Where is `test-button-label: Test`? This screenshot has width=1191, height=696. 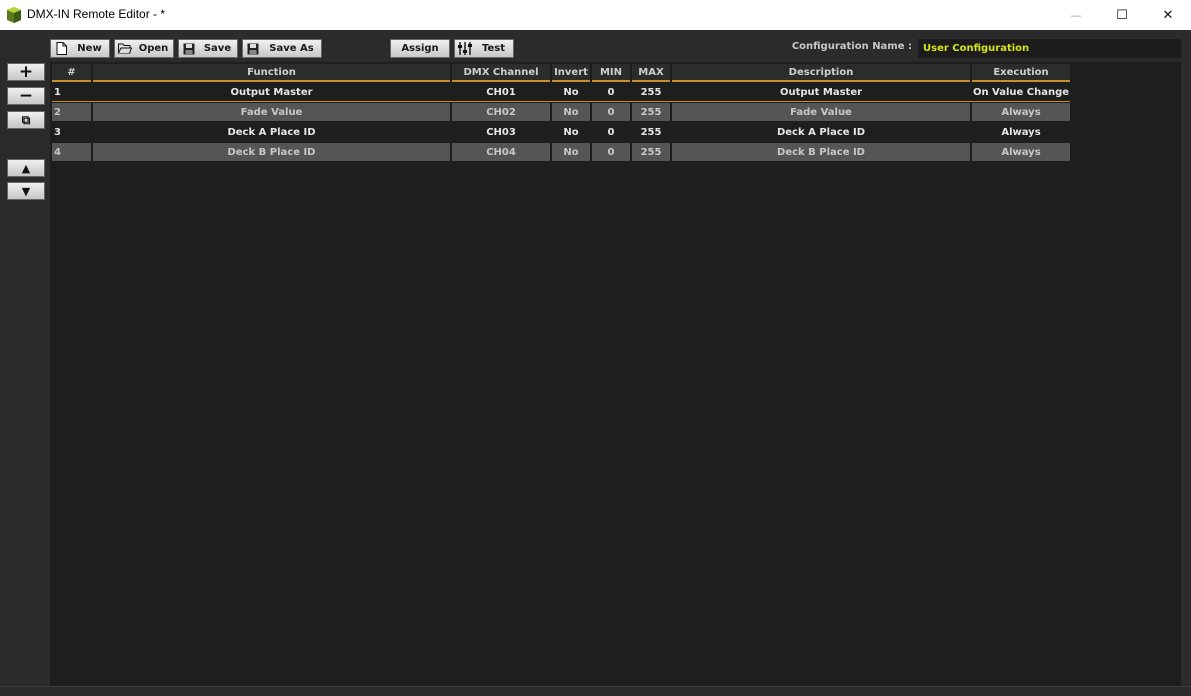 test-button-label: Test is located at coordinates (493, 48).